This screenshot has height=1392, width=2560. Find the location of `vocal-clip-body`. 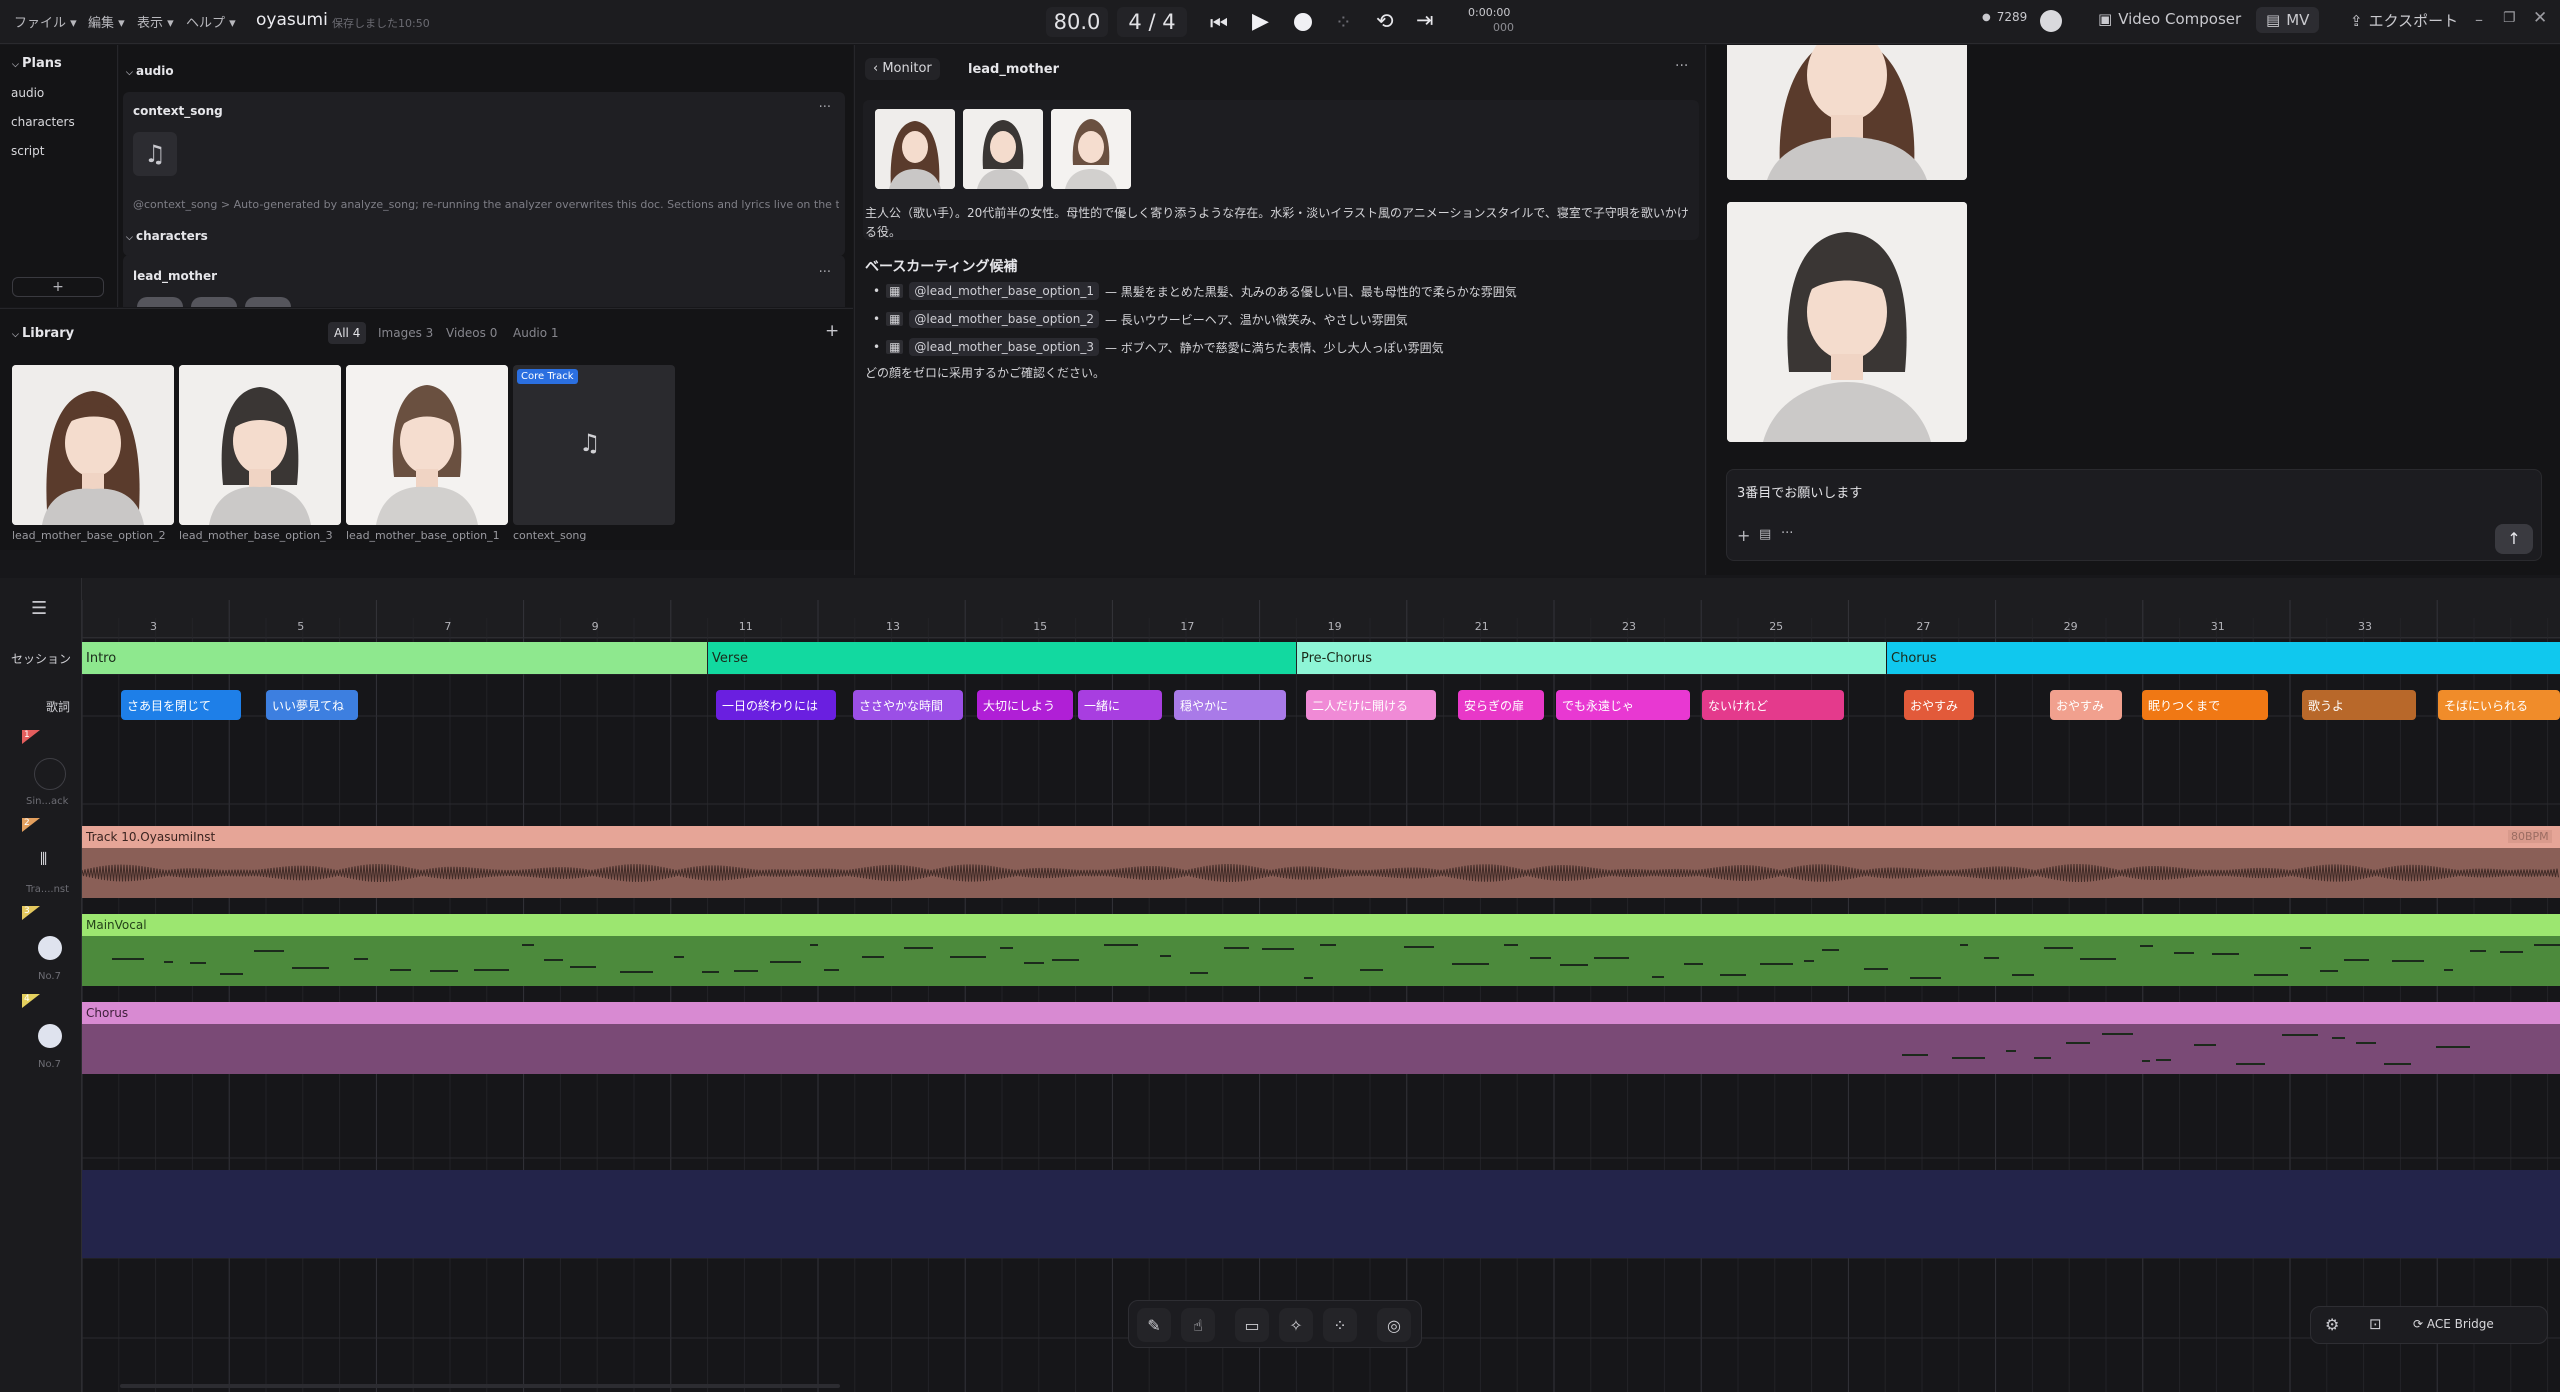

vocal-clip-body is located at coordinates (1321, 961).